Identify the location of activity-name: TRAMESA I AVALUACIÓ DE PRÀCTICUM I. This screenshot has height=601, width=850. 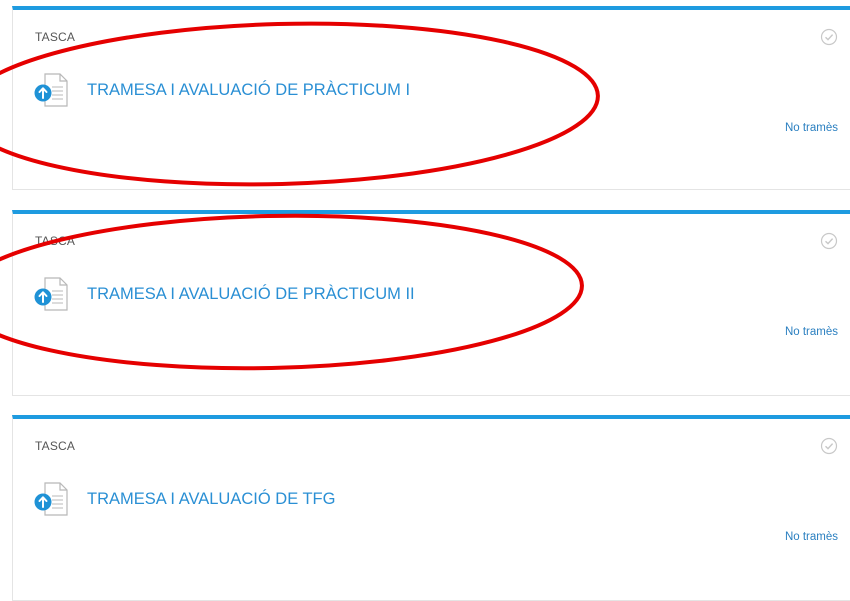
(248, 90).